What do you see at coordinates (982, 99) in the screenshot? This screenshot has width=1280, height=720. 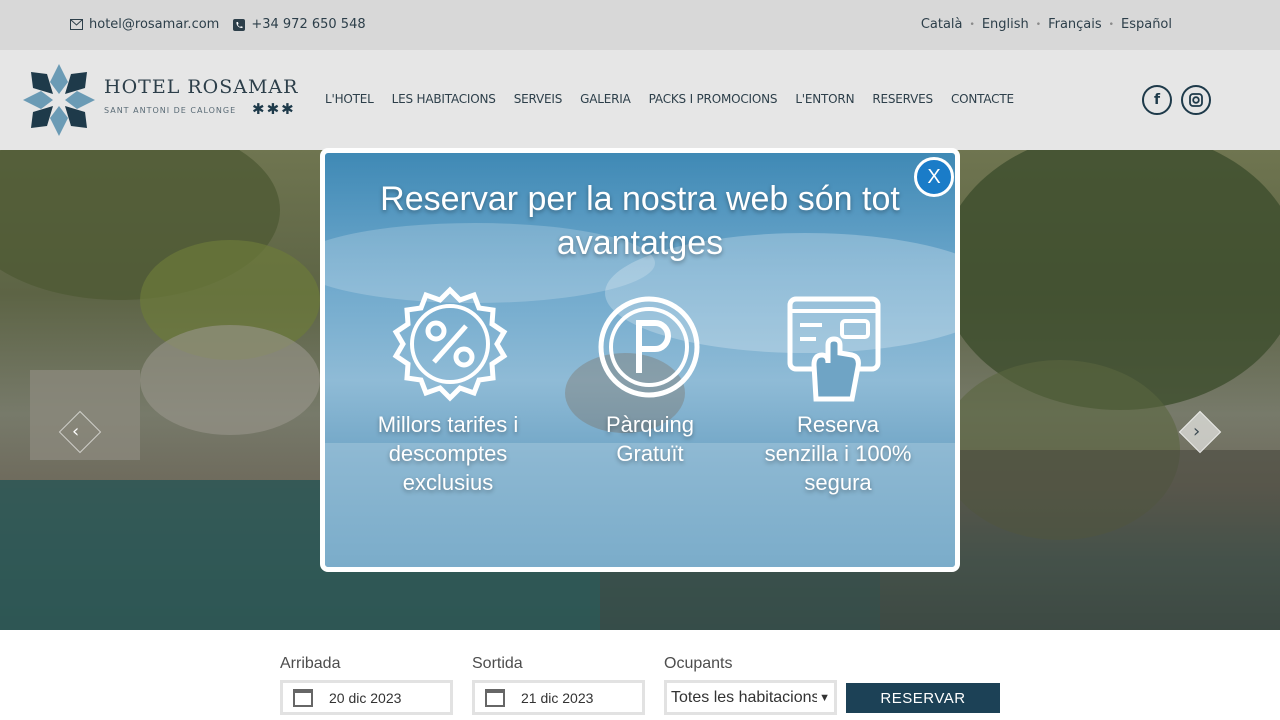 I see `nav-item-contacte: CONTACTE` at bounding box center [982, 99].